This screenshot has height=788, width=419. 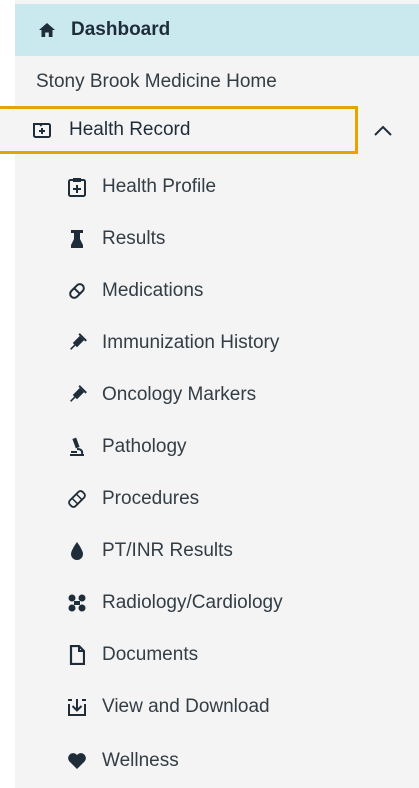 What do you see at coordinates (77, 187) in the screenshot?
I see `health-profile-icon` at bounding box center [77, 187].